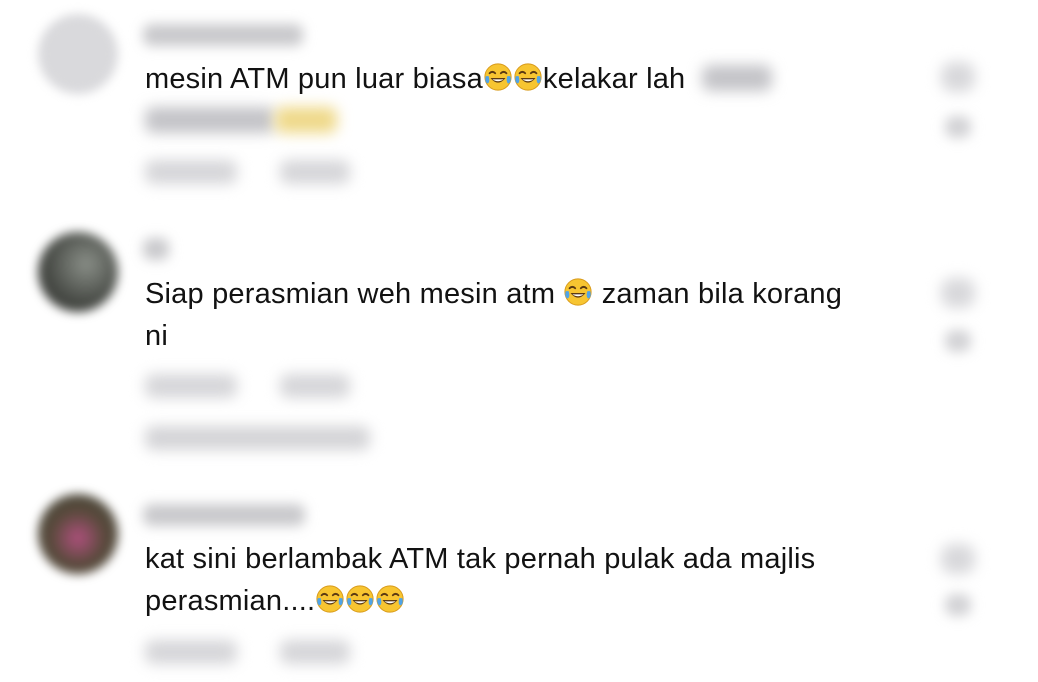  What do you see at coordinates (535, 100) in the screenshot?
I see `comment-text: mesin ATM pun luar biasa kelakar lah` at bounding box center [535, 100].